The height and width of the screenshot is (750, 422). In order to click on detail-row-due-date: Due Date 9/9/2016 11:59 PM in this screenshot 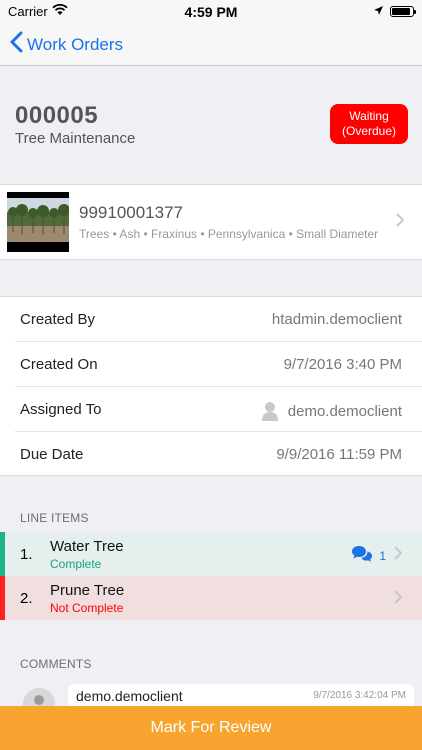, I will do `click(211, 454)`.